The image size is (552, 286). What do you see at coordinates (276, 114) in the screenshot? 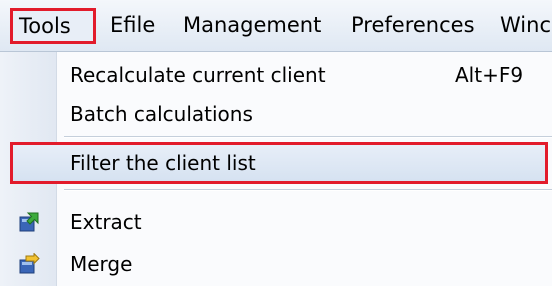
I see `menu-item-batch-calculations: Batch calculations` at bounding box center [276, 114].